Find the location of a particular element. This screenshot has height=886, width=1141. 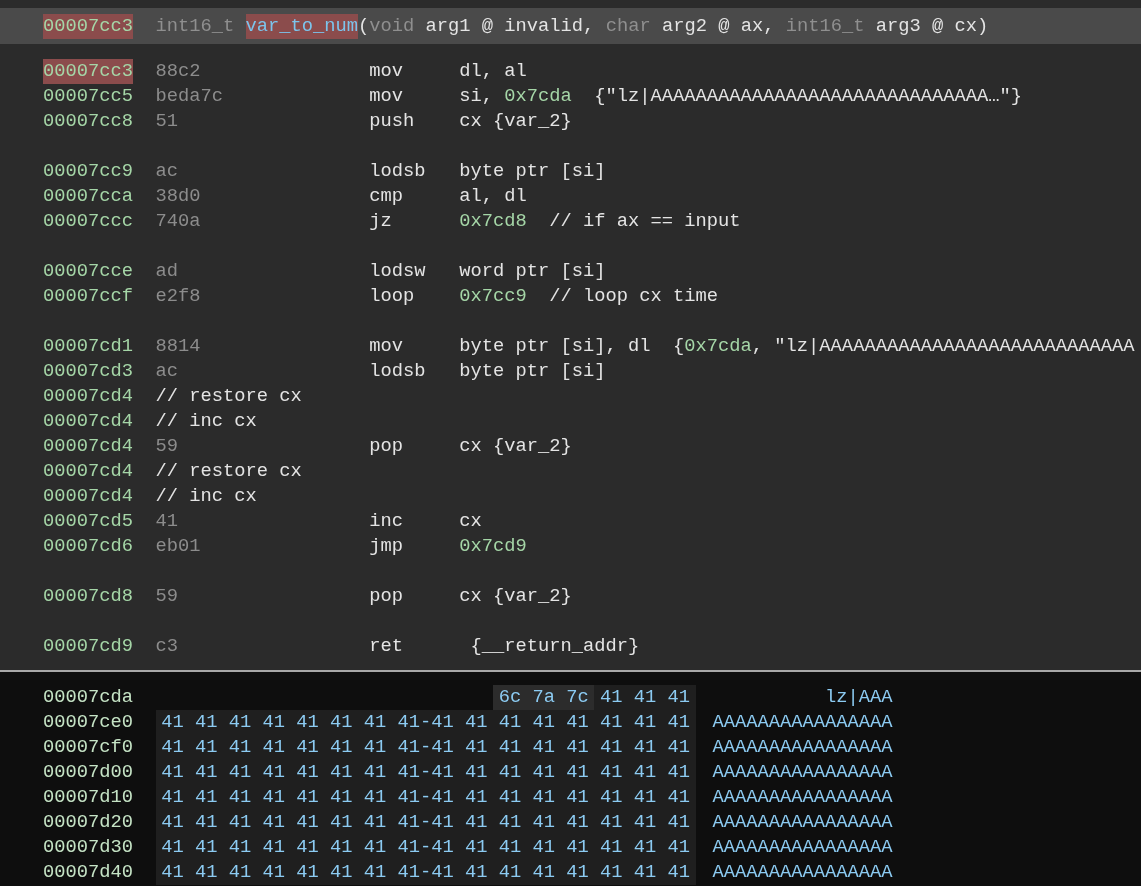

instruction-address: 00007ccf is located at coordinates (88, 296).